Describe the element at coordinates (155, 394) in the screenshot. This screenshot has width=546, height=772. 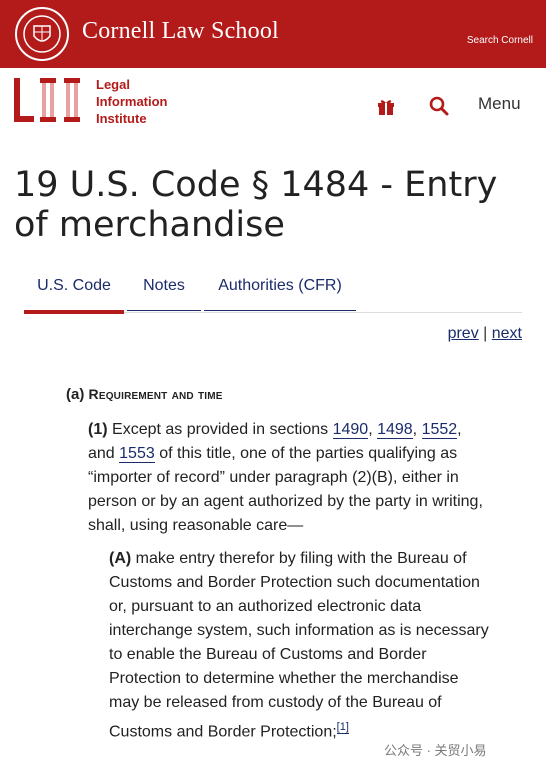
I see `section-a-title: Requirement and time` at that location.